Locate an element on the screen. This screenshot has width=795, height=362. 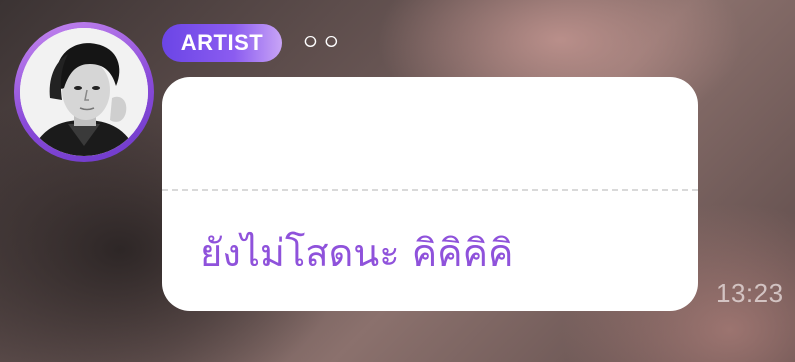
message-timestamp: 13:23 is located at coordinates (750, 293).